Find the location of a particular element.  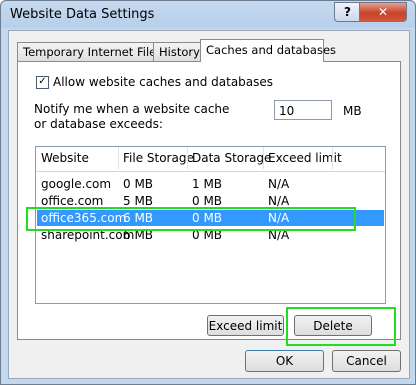

table-row: google.com 0 MB 1 MB N/A is located at coordinates (210, 184).